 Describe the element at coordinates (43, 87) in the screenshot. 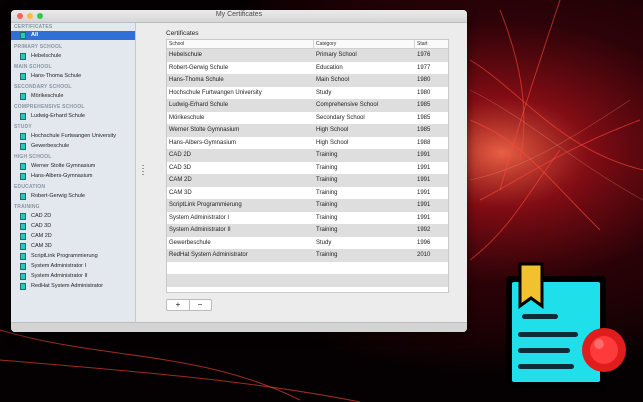

I see `sidebar-header-secondary-school: SECONDARY SCHOOL` at that location.